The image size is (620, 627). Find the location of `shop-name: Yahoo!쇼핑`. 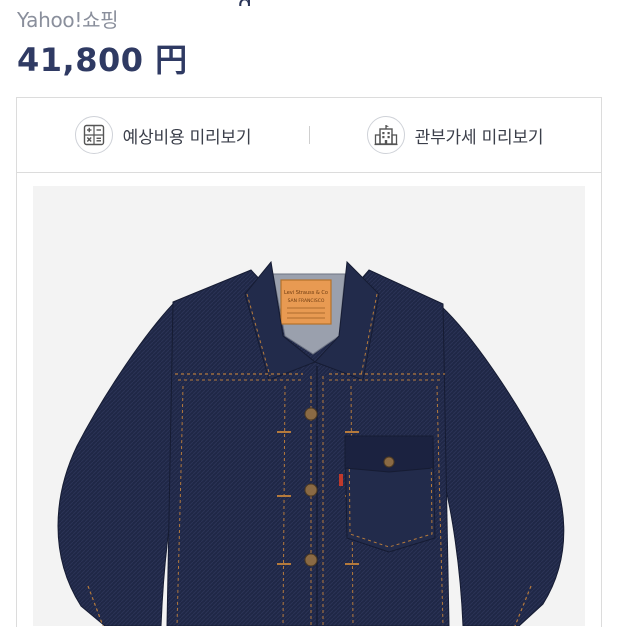

shop-name: Yahoo!쇼핑 is located at coordinates (68, 20).